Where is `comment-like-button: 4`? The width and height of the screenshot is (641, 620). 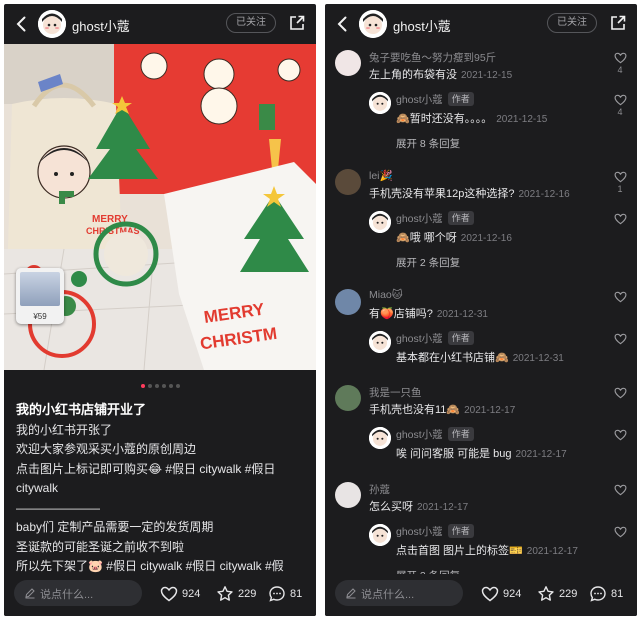 comment-like-button: 4 is located at coordinates (620, 63).